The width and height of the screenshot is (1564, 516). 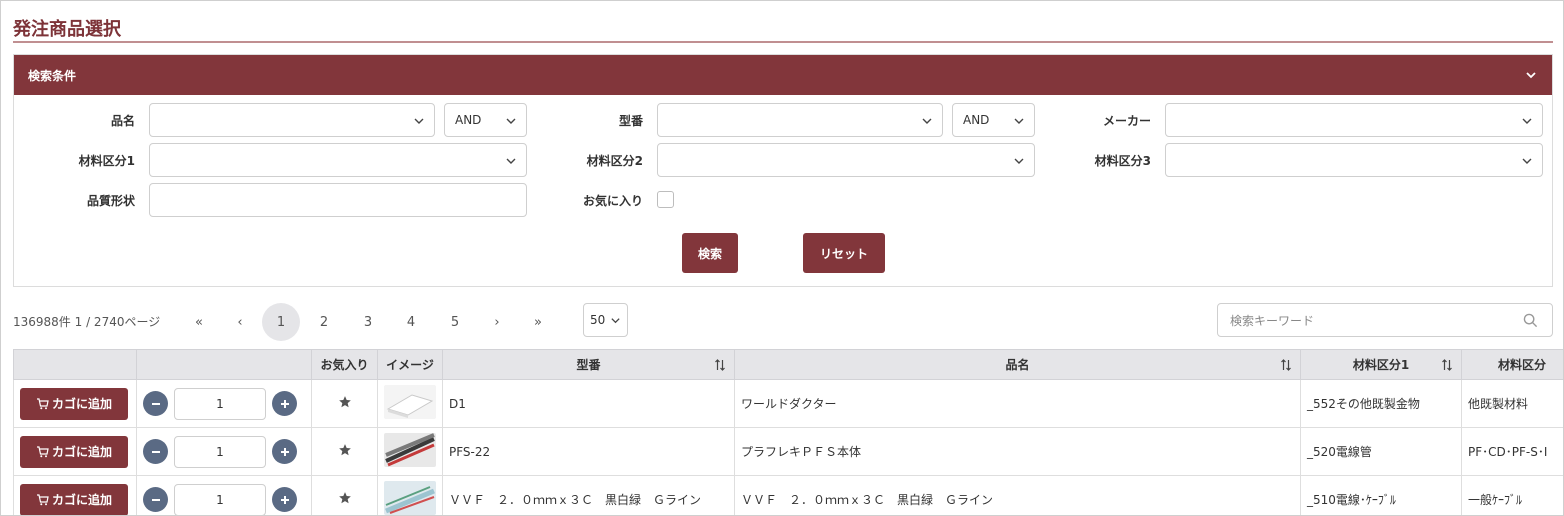 What do you see at coordinates (1354, 120) in the screenshot?
I see `maker-select` at bounding box center [1354, 120].